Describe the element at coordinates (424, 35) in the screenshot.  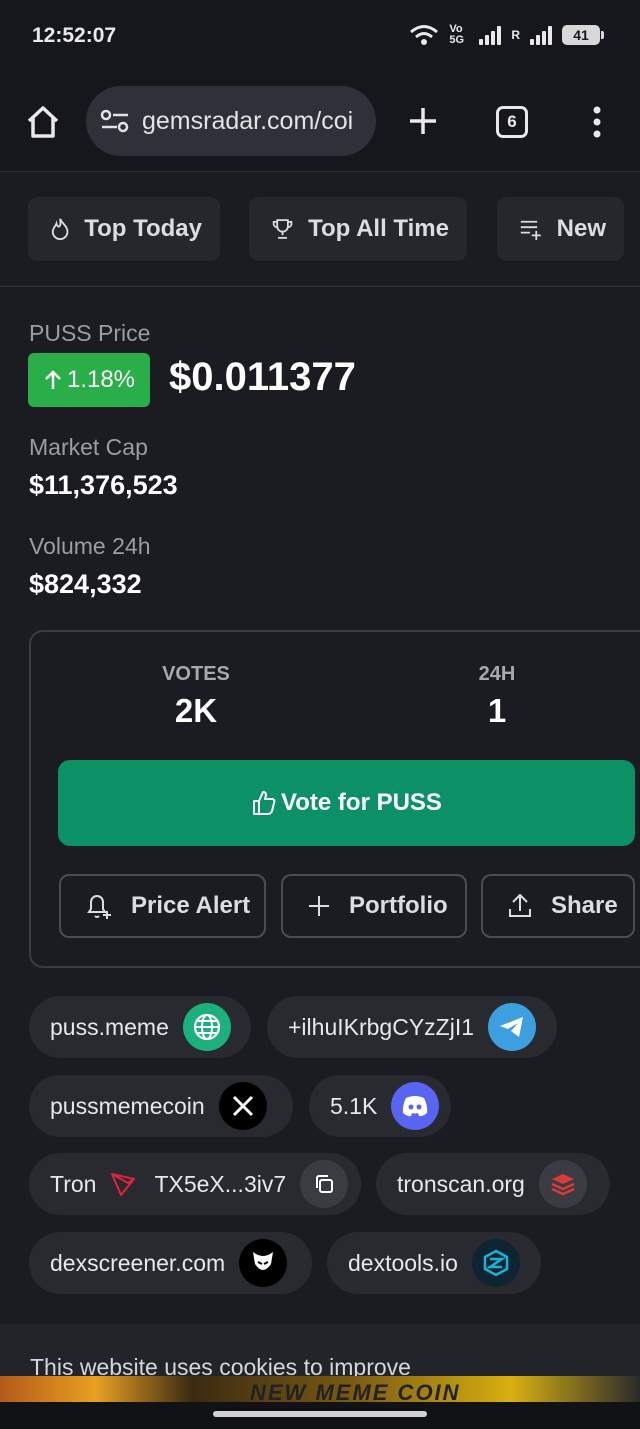
I see `wifi-icon` at that location.